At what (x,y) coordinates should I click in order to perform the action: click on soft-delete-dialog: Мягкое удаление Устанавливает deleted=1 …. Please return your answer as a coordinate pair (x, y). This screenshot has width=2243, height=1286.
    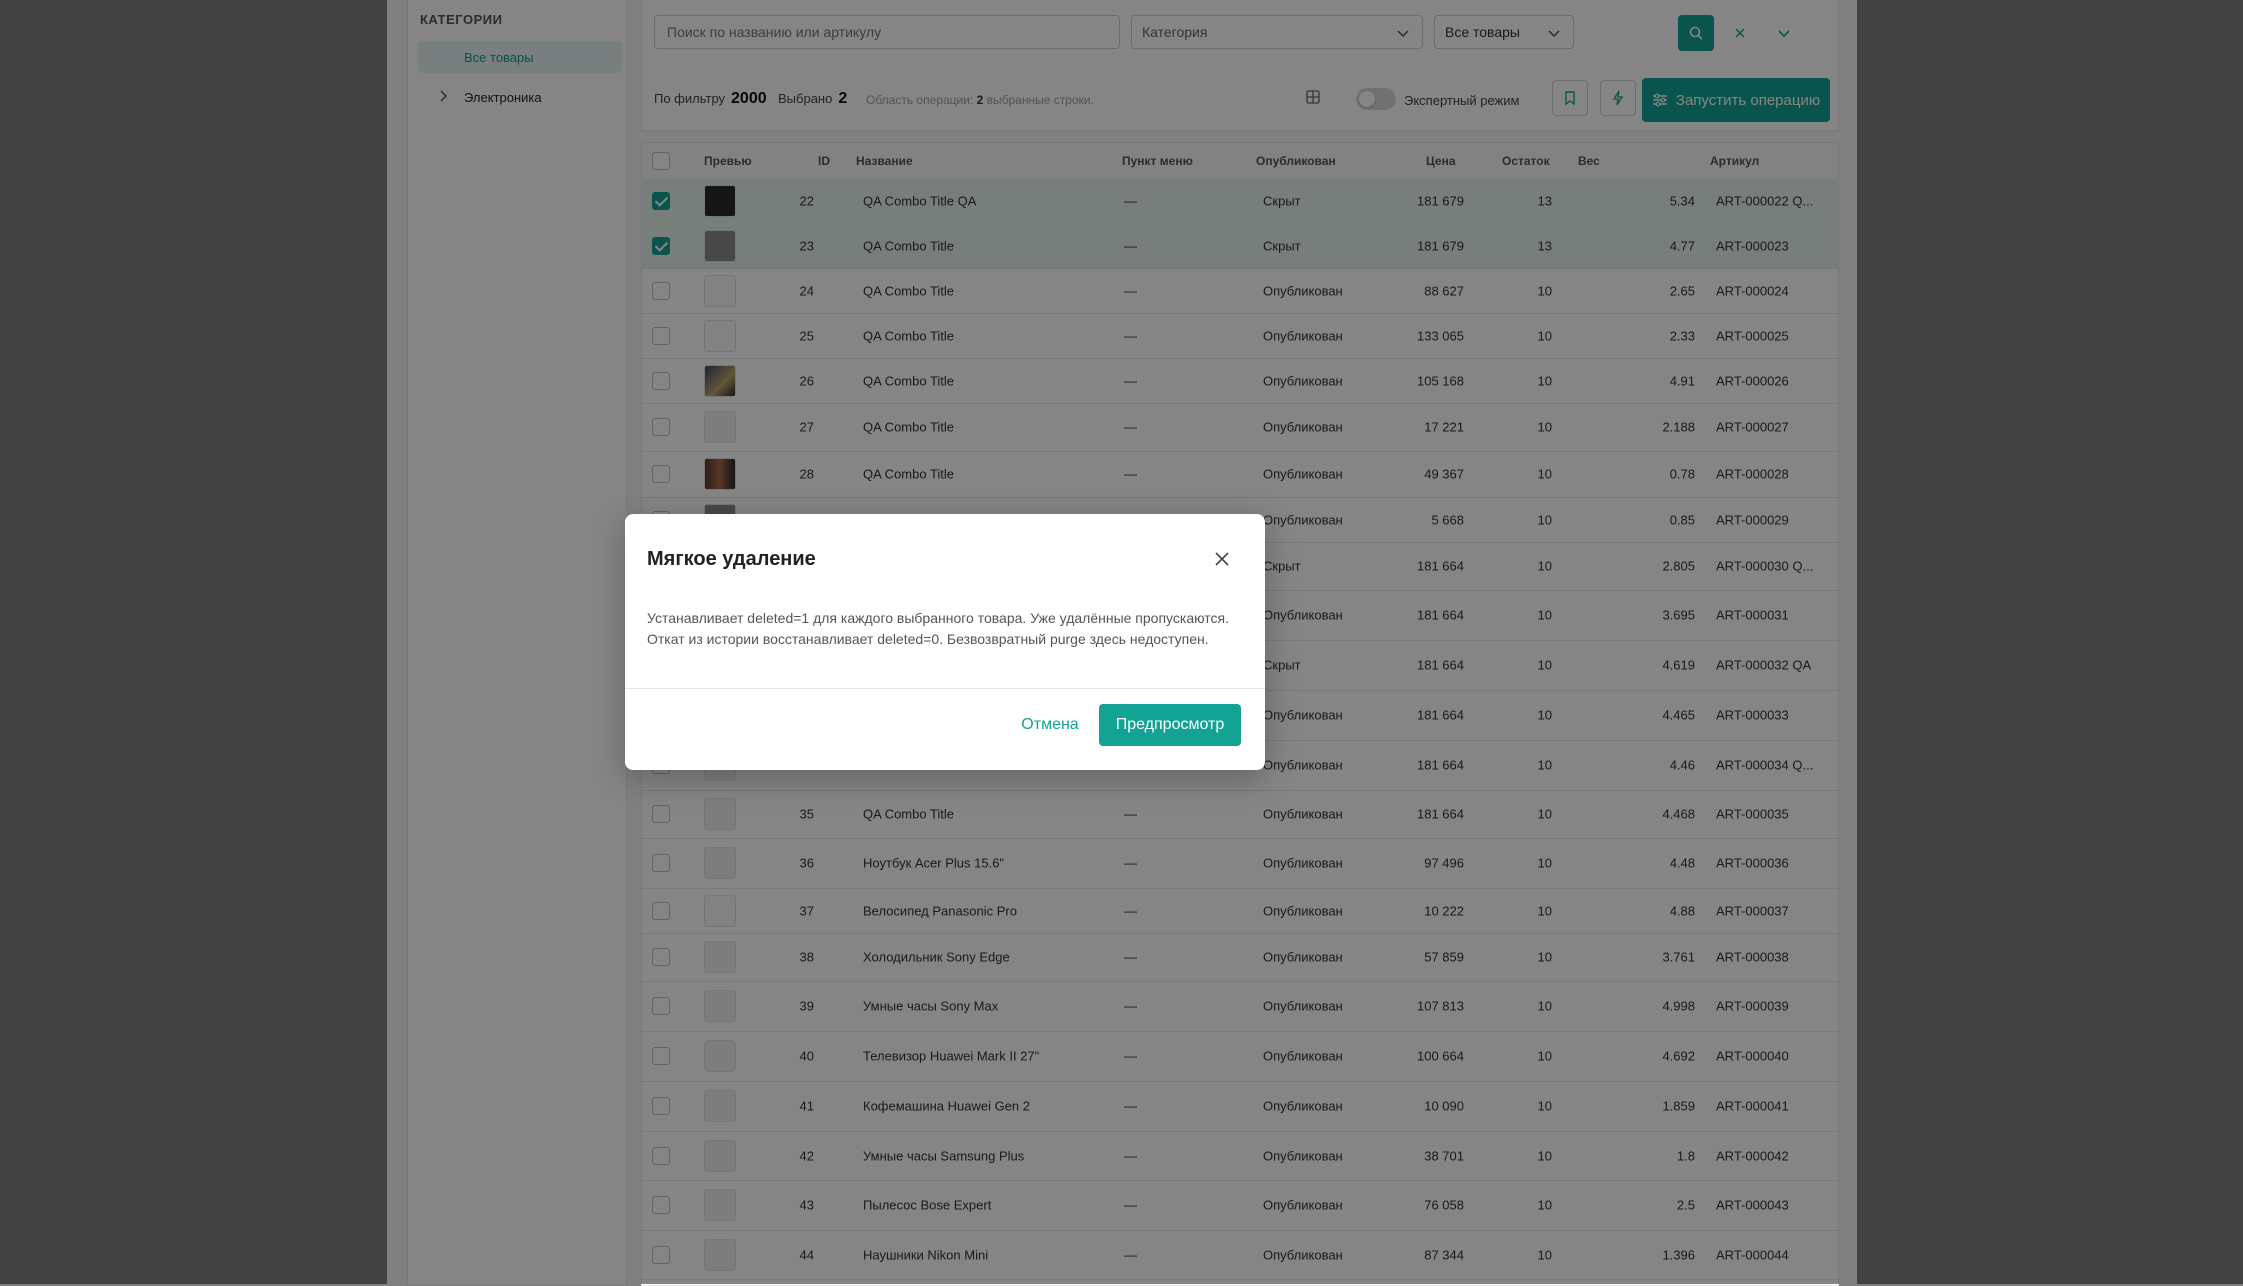
    Looking at the image, I should click on (945, 642).